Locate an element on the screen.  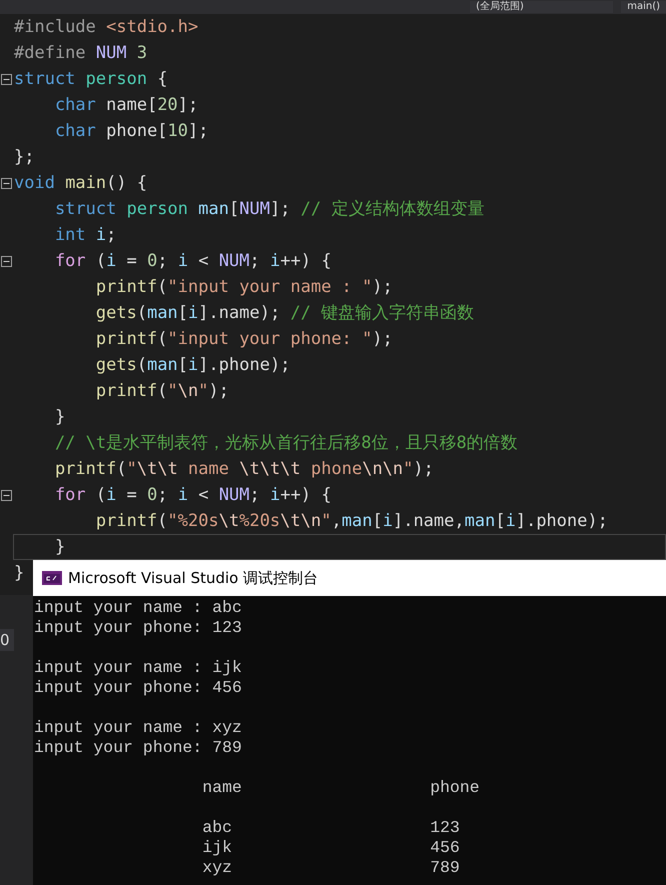
code-line: printf("input your phone: "); is located at coordinates (244, 339).